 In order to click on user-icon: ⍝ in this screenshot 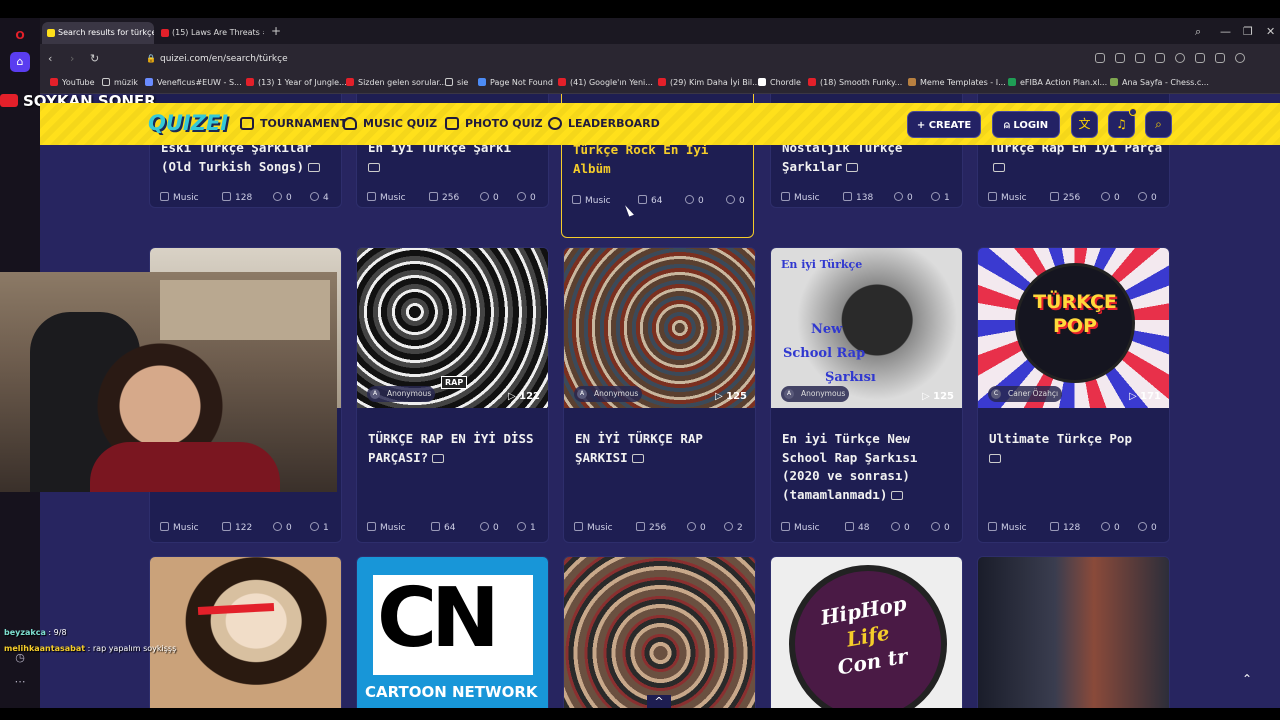, I will do `click(1008, 125)`.